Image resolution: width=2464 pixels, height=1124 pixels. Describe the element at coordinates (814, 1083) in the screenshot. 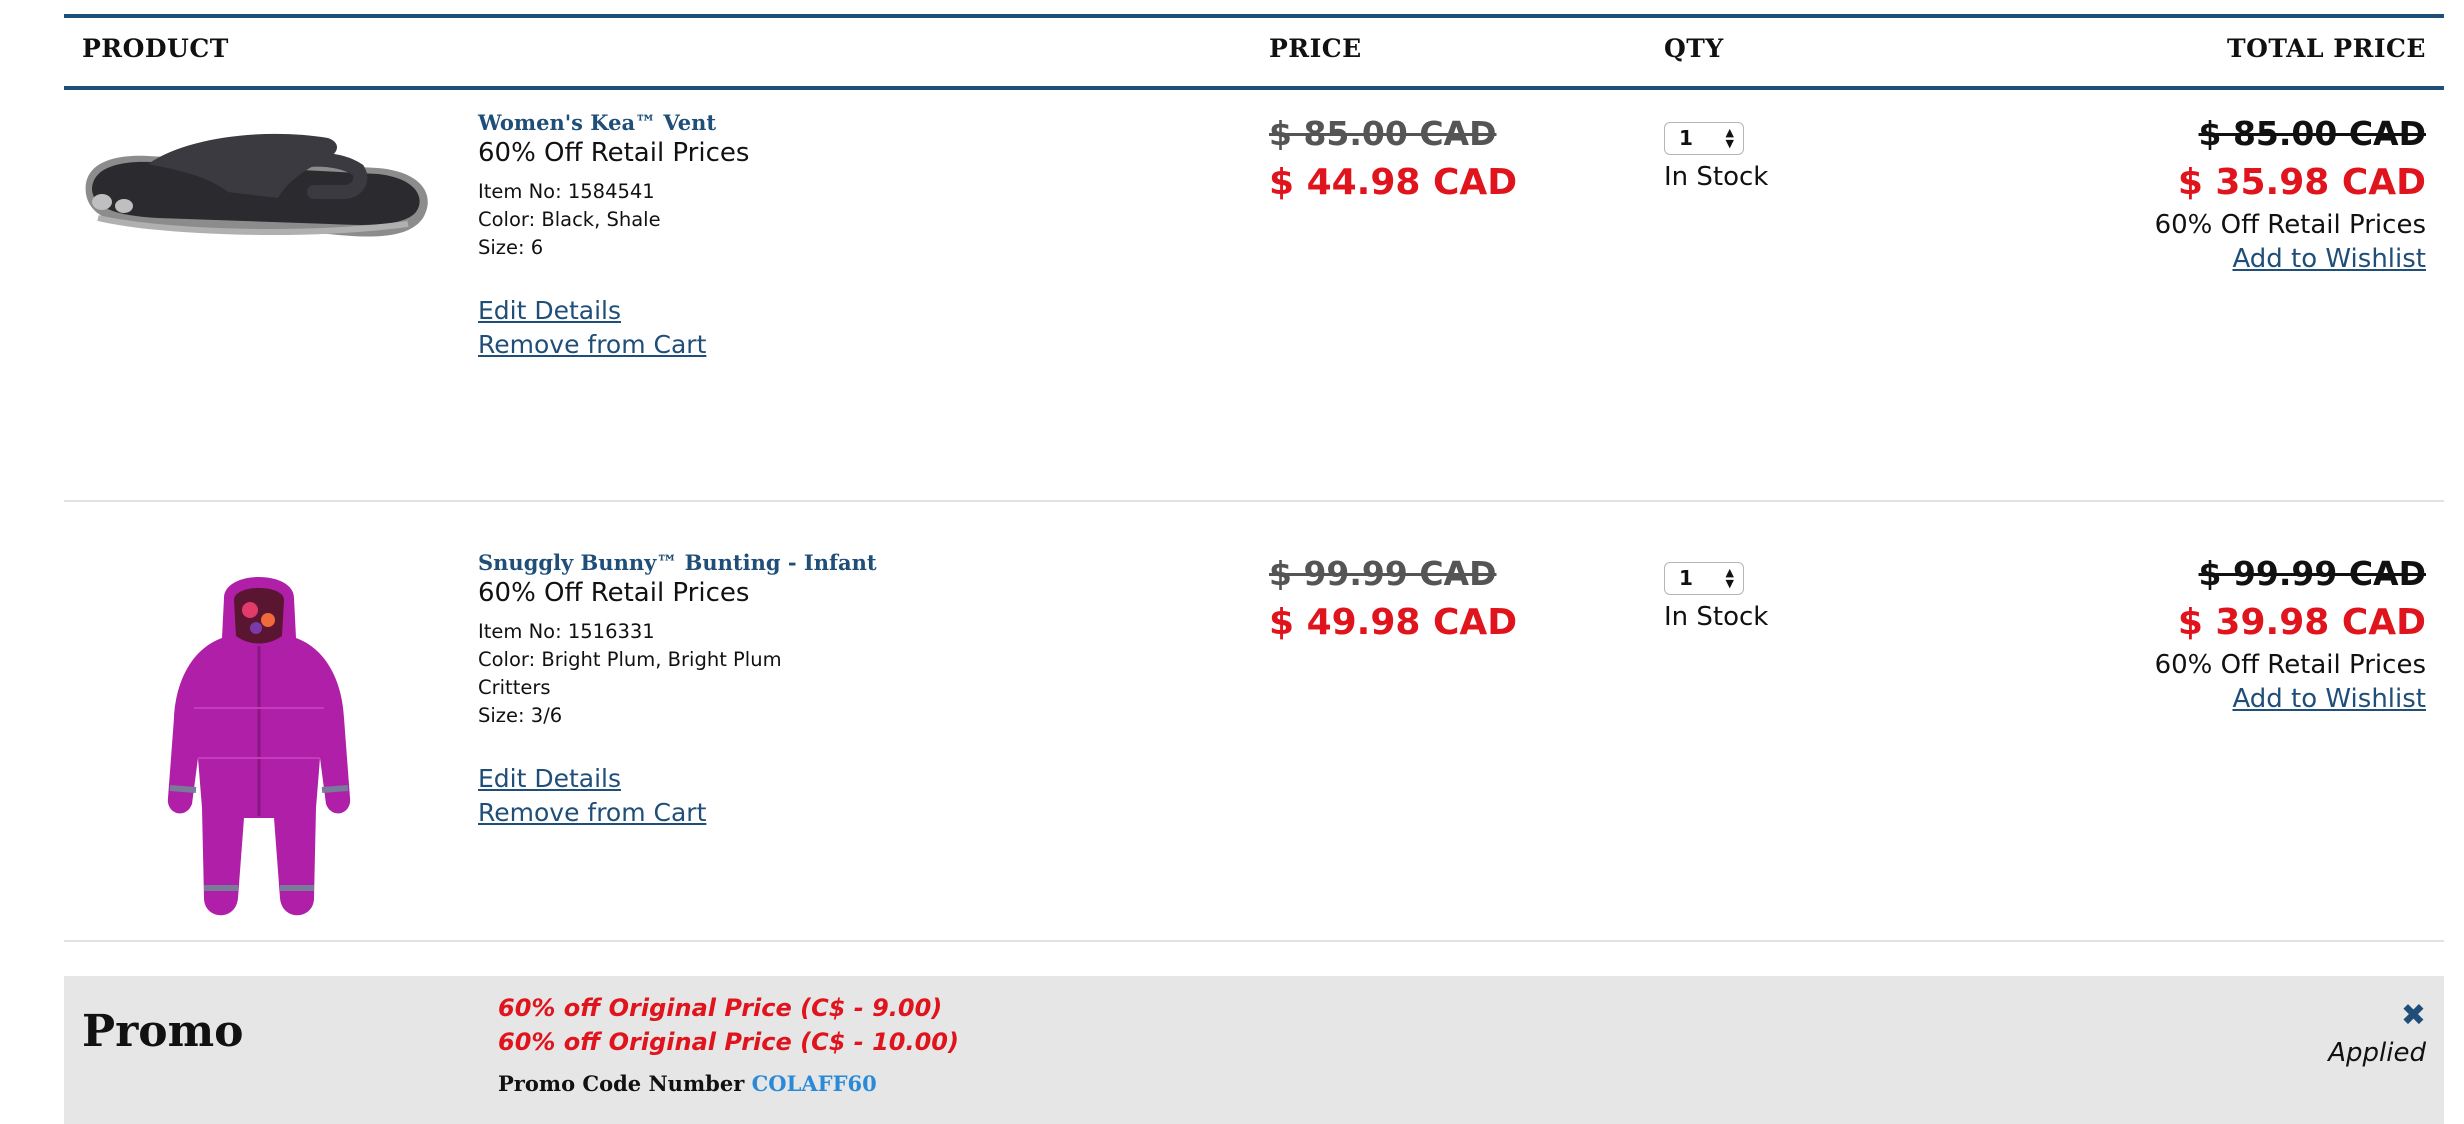

I see `promo-code-value: COLAFF60` at that location.